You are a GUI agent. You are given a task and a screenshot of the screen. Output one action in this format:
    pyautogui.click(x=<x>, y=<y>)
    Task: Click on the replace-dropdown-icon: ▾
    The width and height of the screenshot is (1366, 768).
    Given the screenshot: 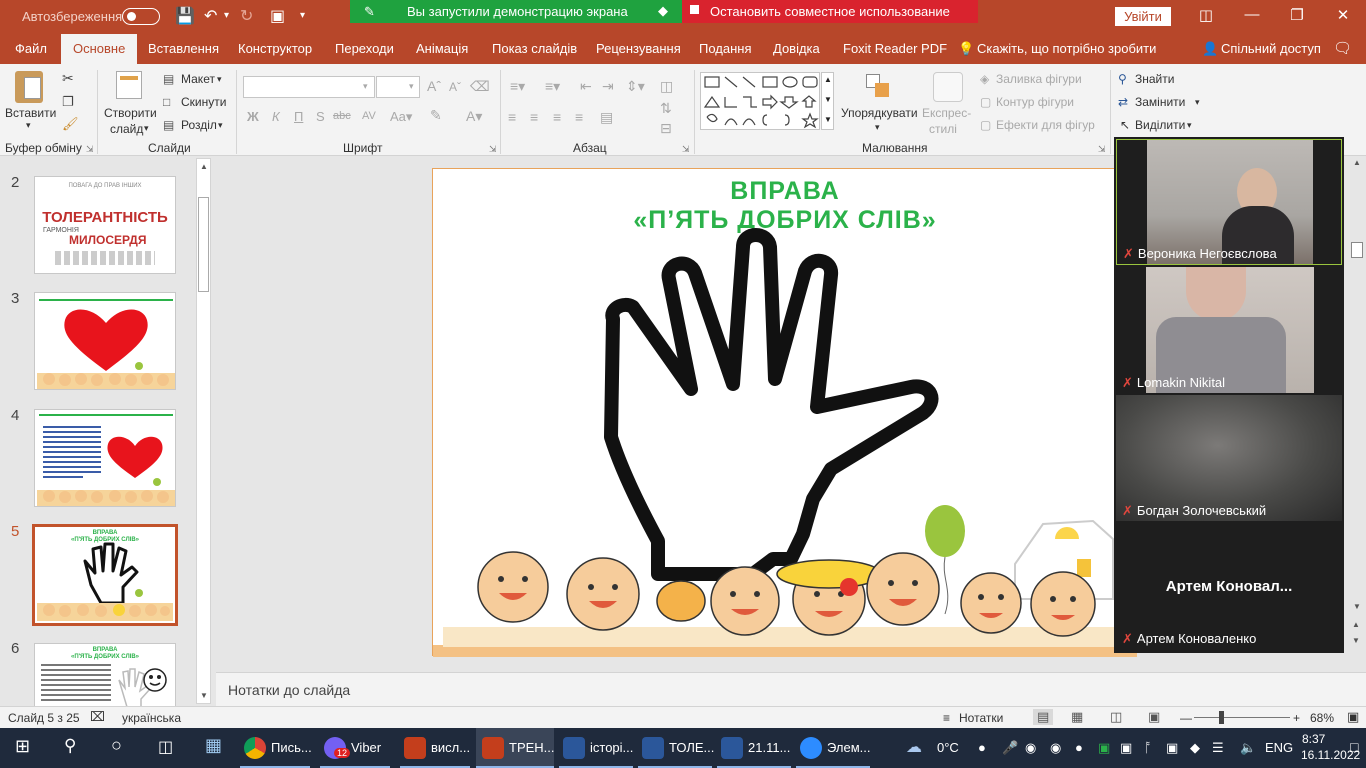 What is the action you would take?
    pyautogui.click(x=1197, y=102)
    